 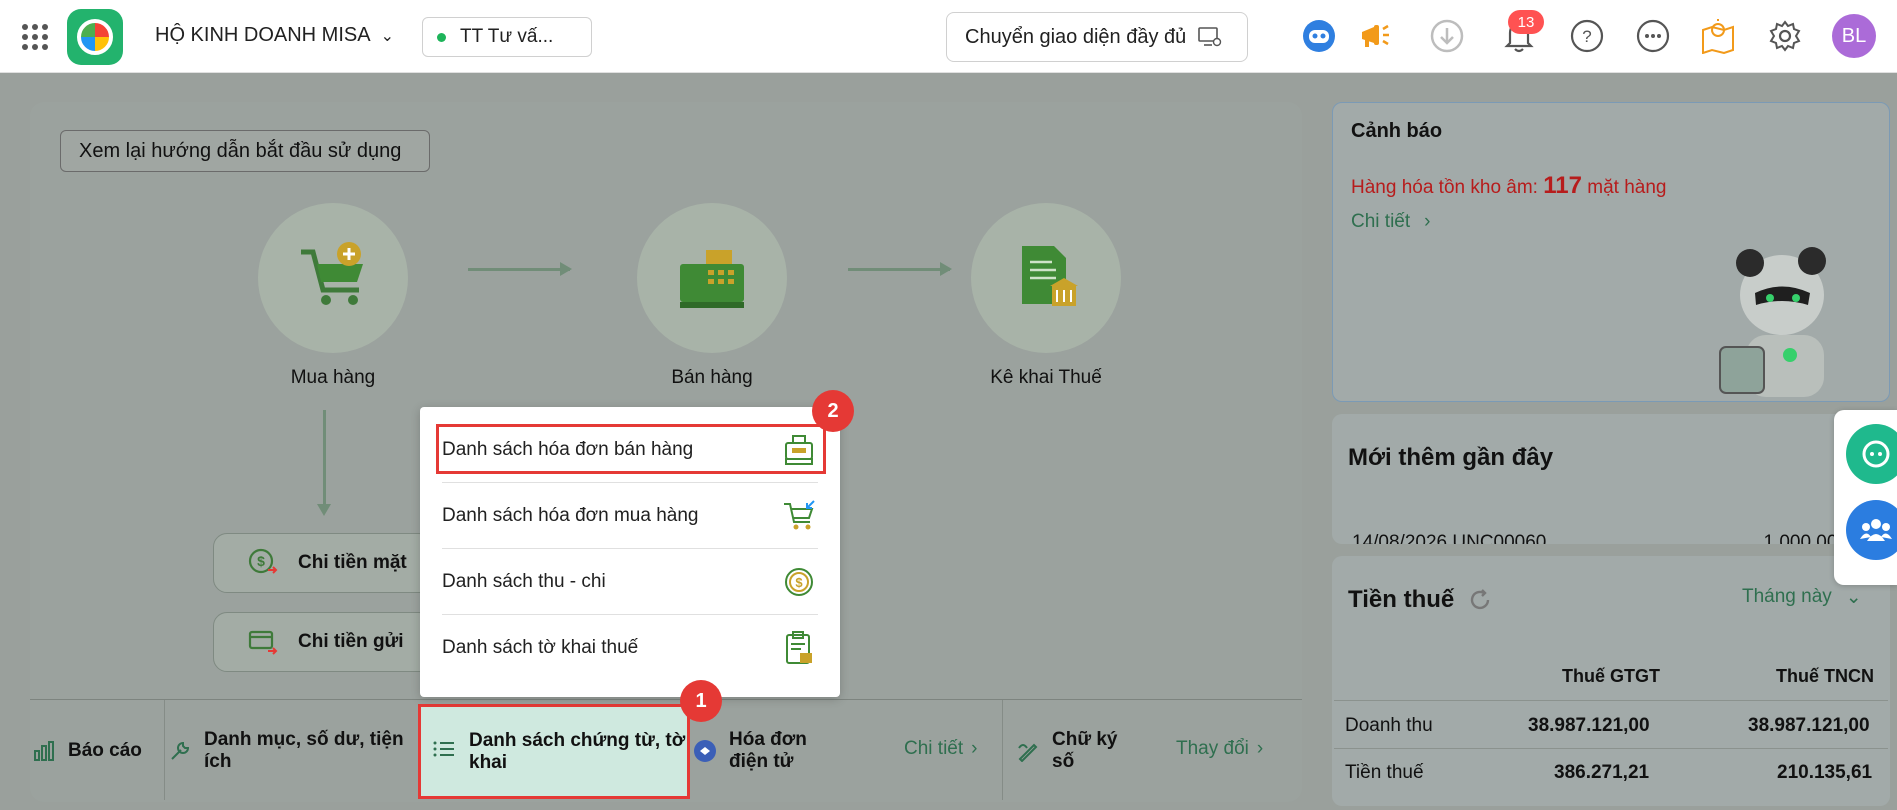 What do you see at coordinates (1611, 676) in the screenshot?
I see `tax-col-vat: Thuế GTGT` at bounding box center [1611, 676].